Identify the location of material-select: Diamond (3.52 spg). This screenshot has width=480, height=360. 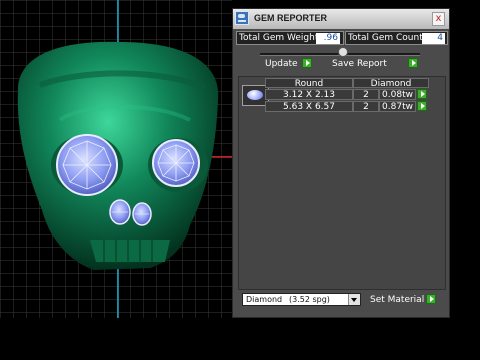
(301, 299).